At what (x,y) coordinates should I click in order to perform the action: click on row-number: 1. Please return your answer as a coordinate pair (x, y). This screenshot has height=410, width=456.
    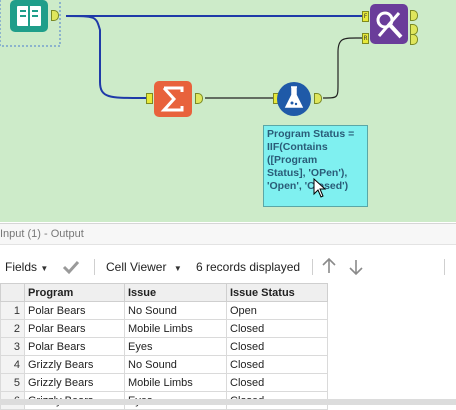
    Looking at the image, I should click on (12, 310).